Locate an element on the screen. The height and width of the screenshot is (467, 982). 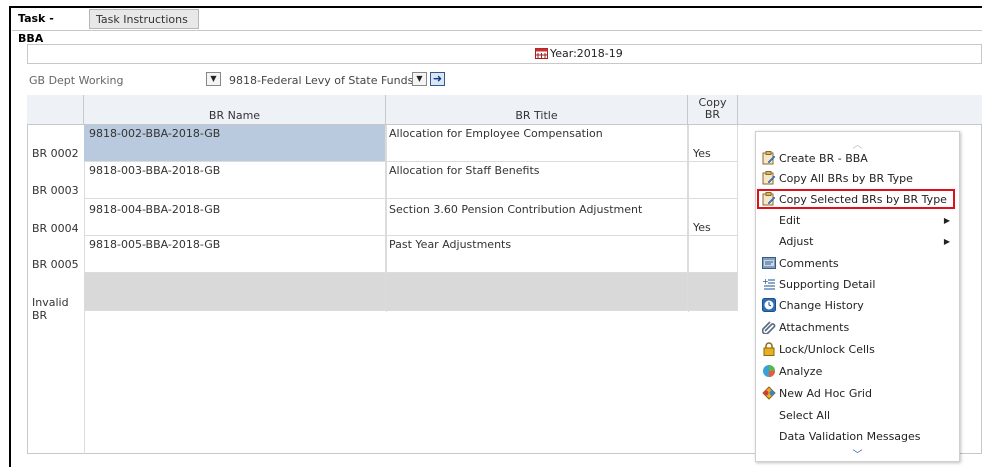
change-history-icon is located at coordinates (769, 305).